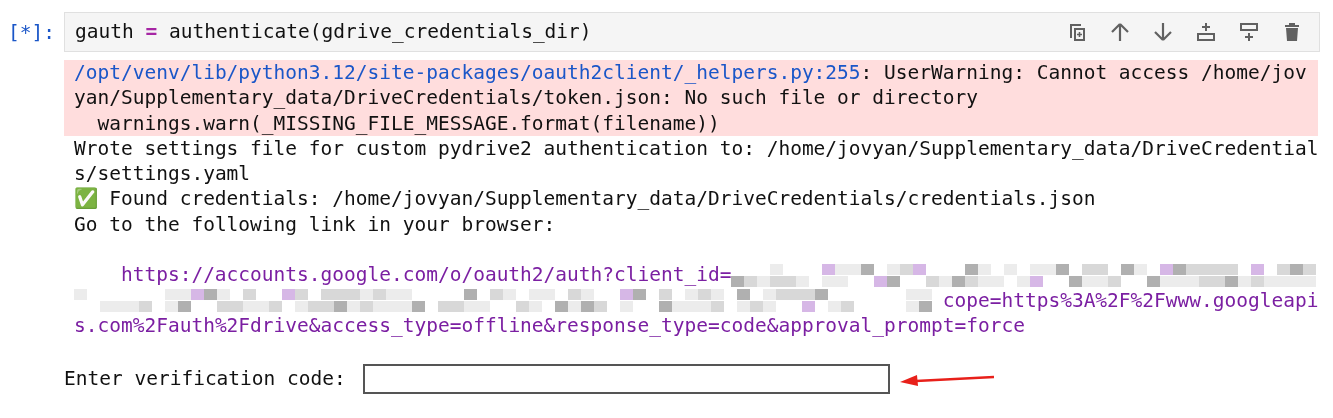 The image size is (1333, 418). Describe the element at coordinates (205, 378) in the screenshot. I see `input-label: Enter verification code:` at that location.